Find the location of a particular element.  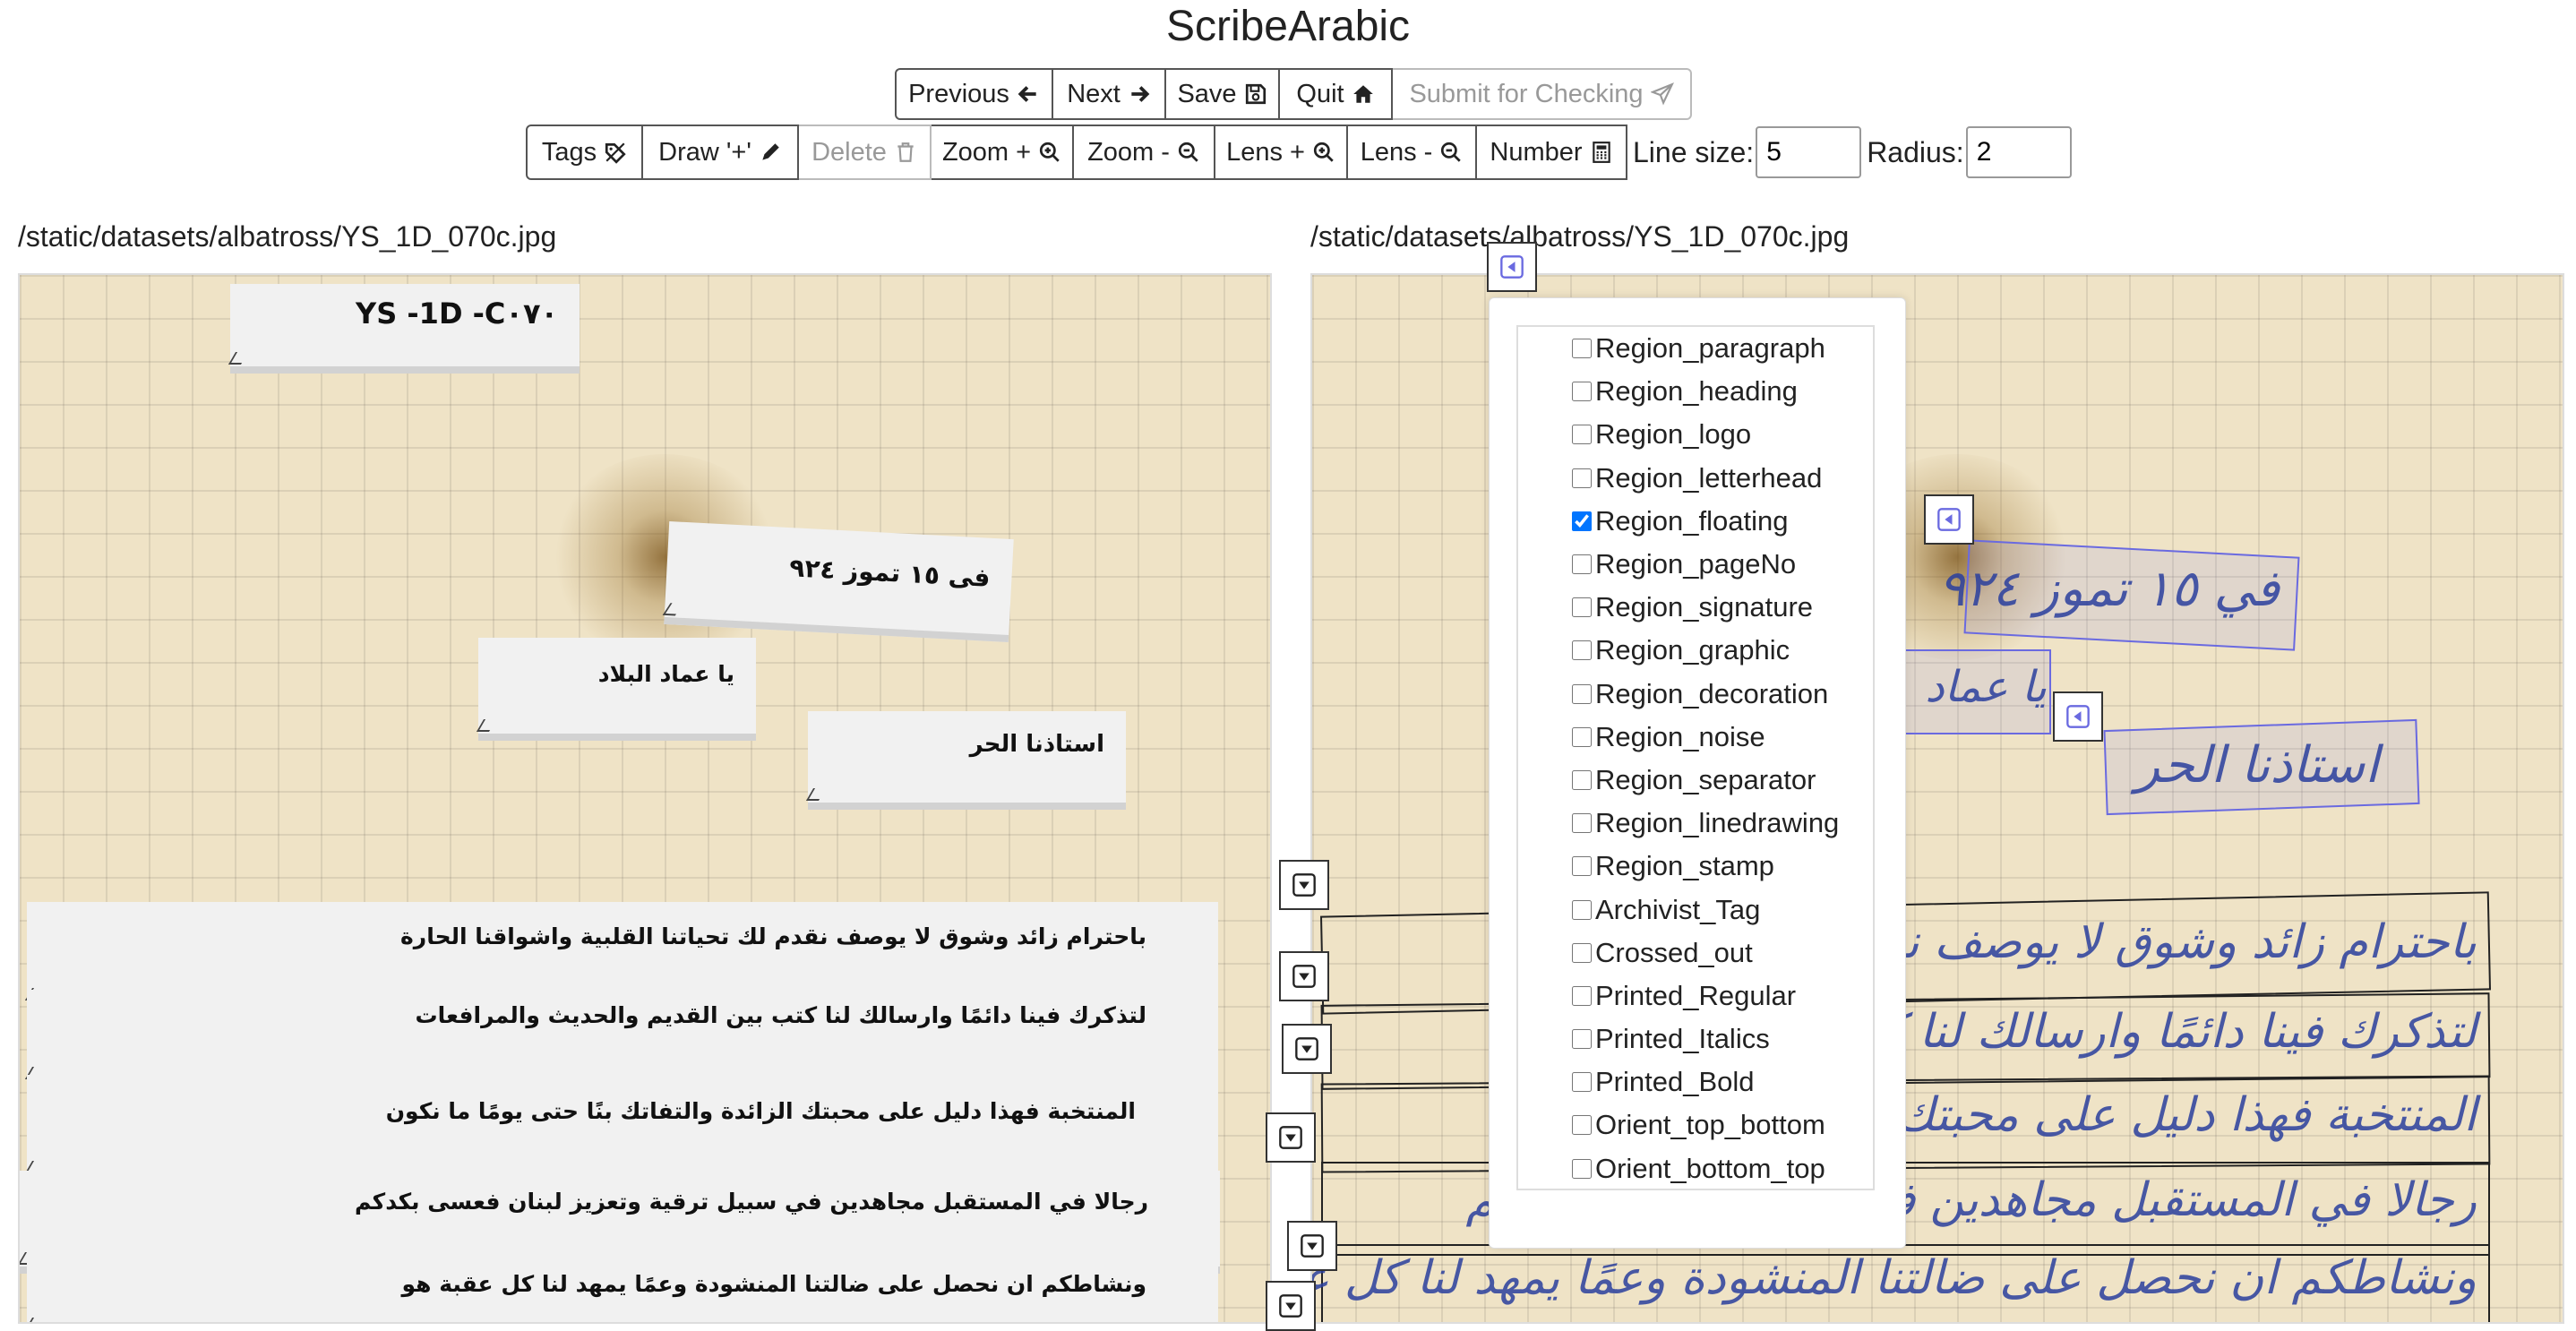

tag-label: Printed_Regular is located at coordinates (1696, 995).